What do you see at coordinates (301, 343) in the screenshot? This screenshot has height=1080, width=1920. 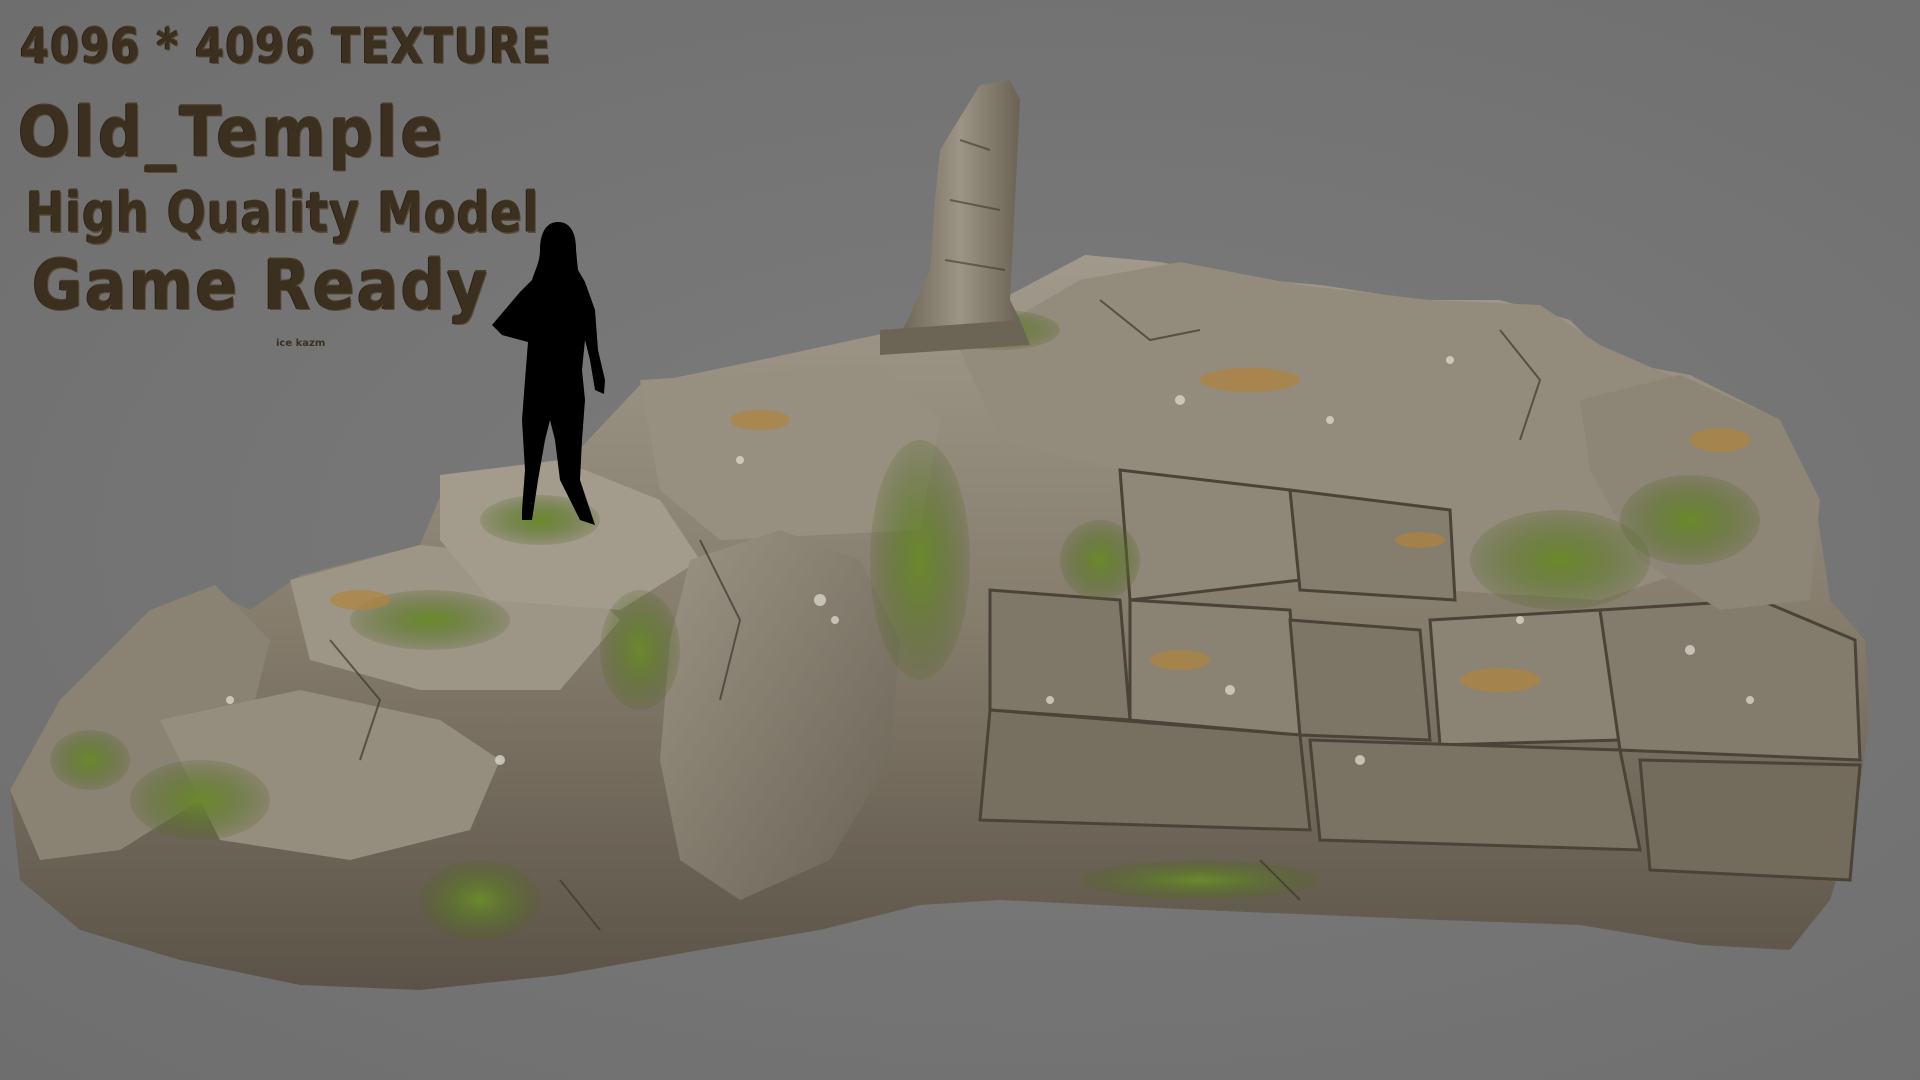 I see `author-credit: ice kazm` at bounding box center [301, 343].